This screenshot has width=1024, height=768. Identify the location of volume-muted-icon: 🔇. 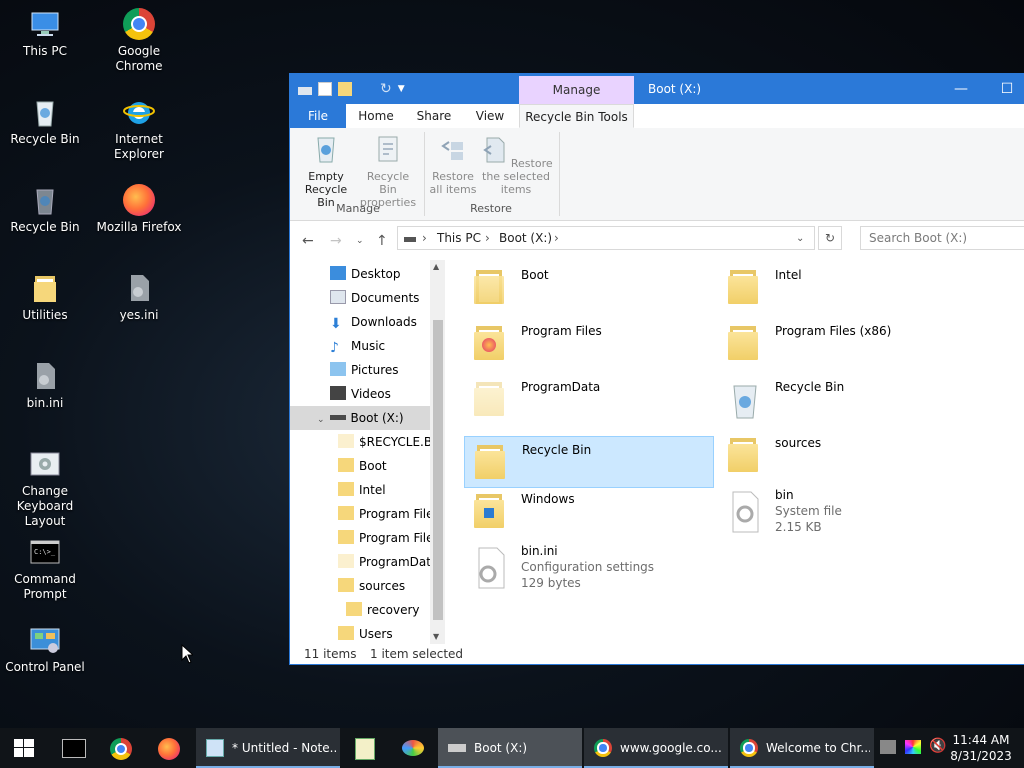
(937, 746).